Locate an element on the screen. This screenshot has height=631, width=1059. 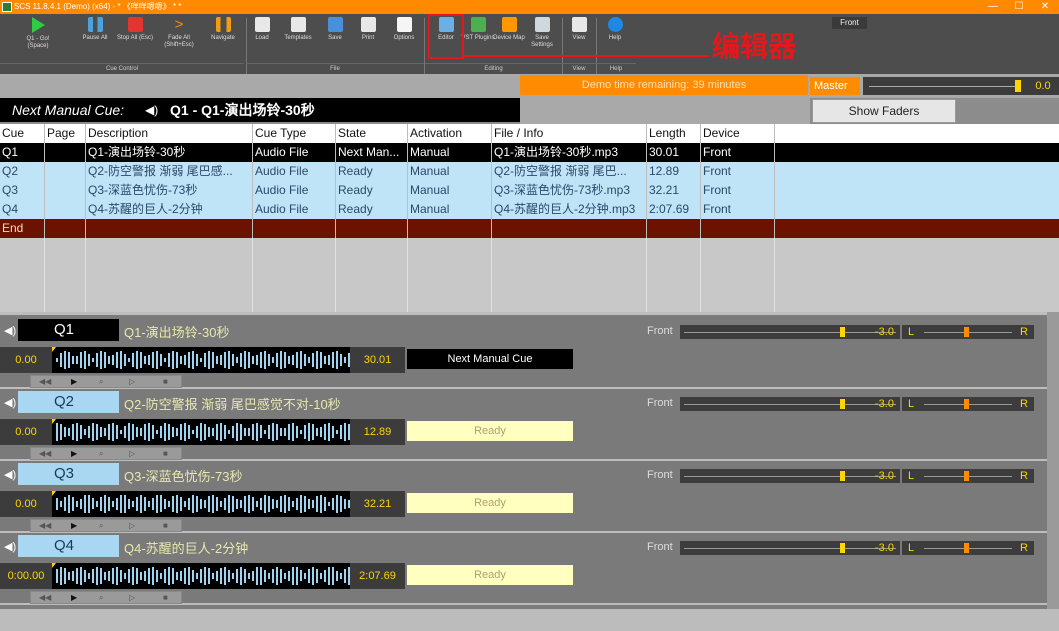
navigate-button: Navigate is located at coordinates (223, 29).